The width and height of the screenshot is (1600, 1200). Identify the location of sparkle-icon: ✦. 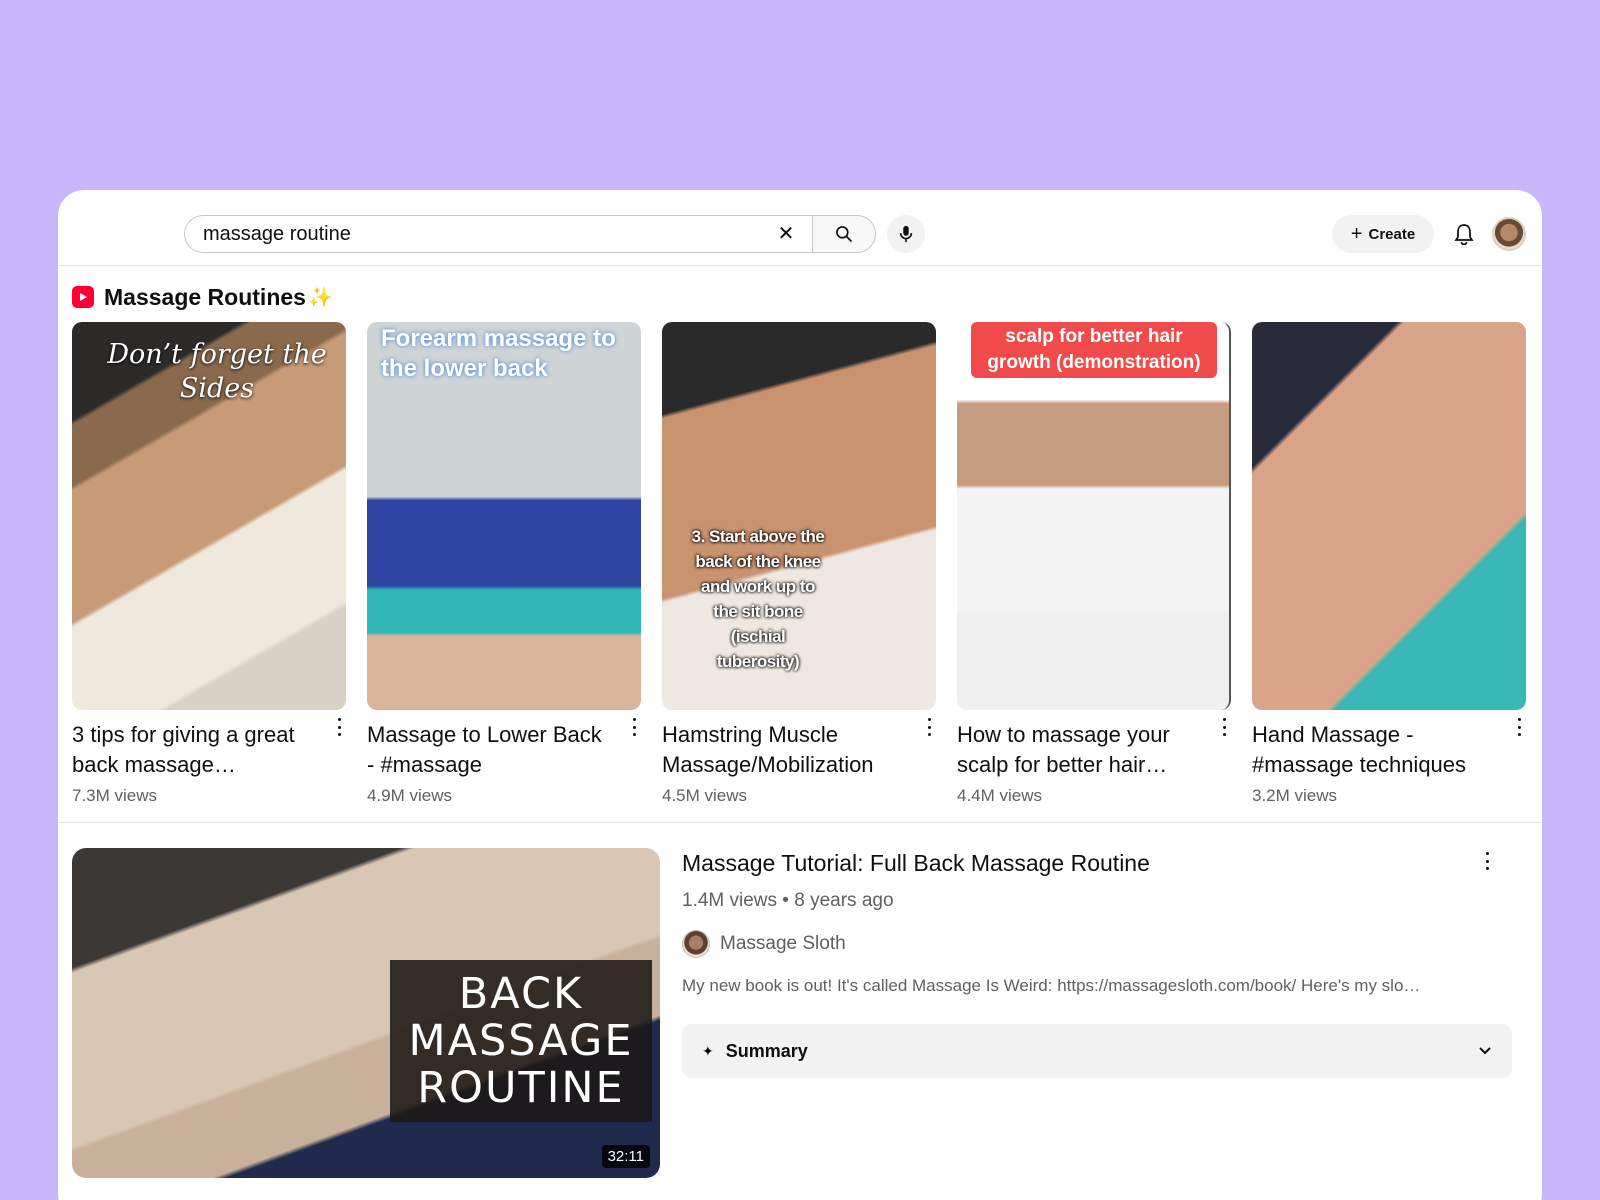
(708, 1050).